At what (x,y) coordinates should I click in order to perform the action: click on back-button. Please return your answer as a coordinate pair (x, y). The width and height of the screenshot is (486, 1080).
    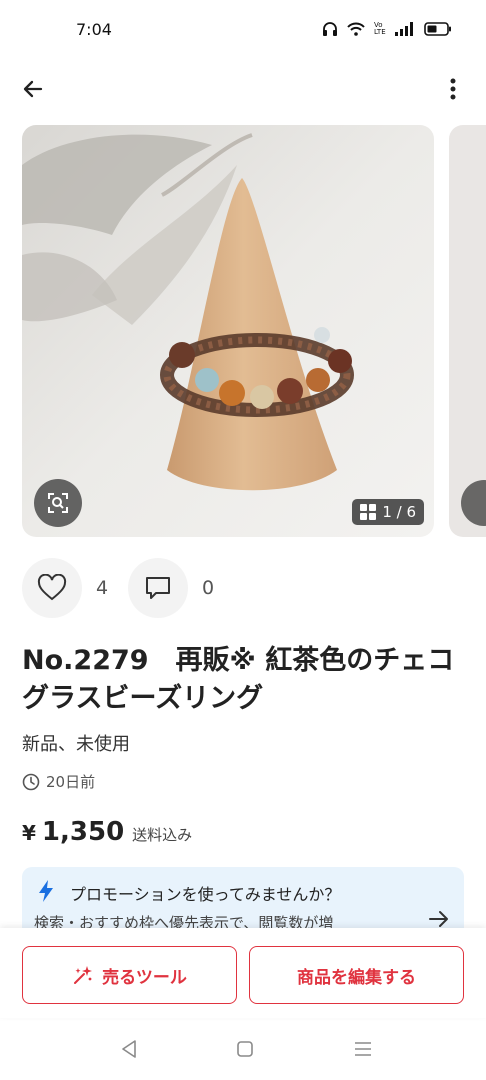
    Looking at the image, I should click on (33, 89).